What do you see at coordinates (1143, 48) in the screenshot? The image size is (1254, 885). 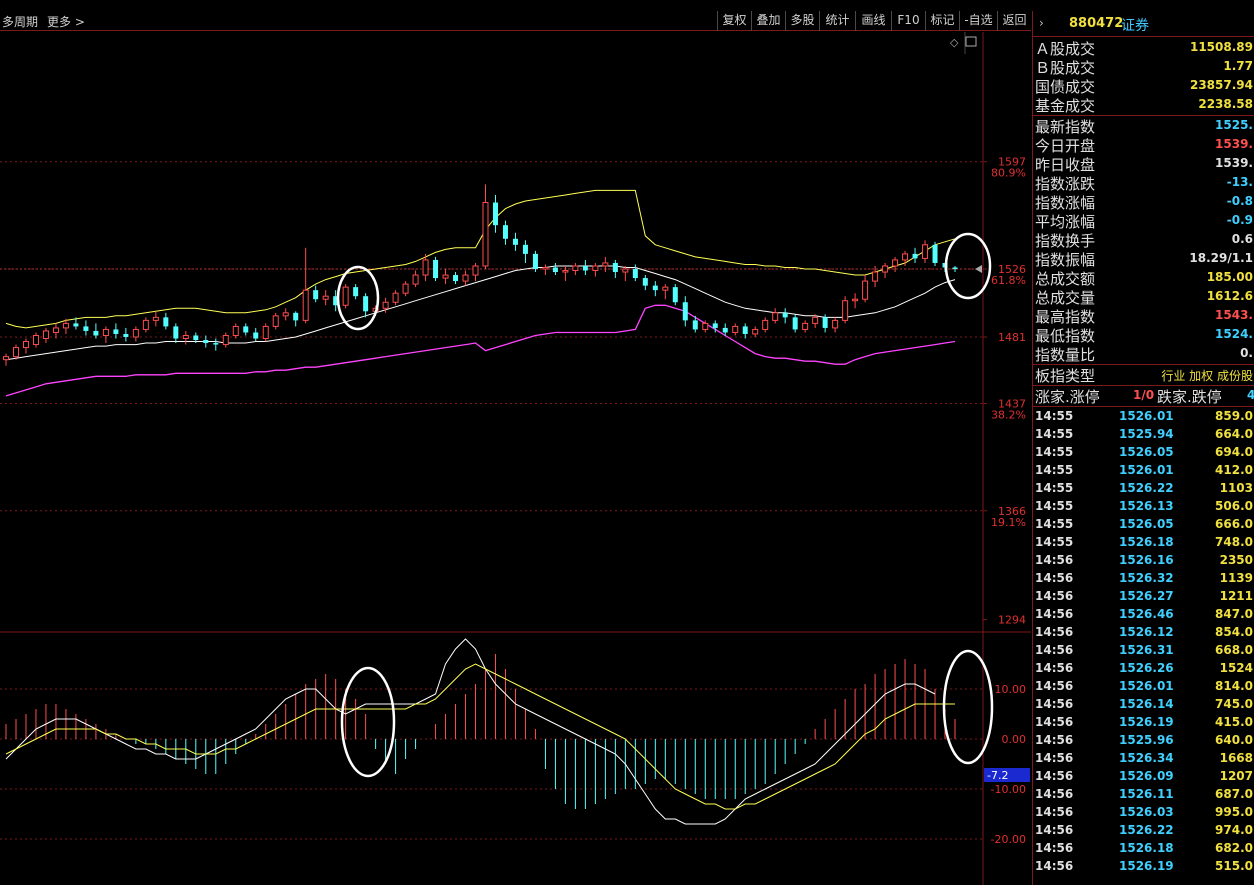 I see `volume-stat-row: Ａ股成交 11508.89` at bounding box center [1143, 48].